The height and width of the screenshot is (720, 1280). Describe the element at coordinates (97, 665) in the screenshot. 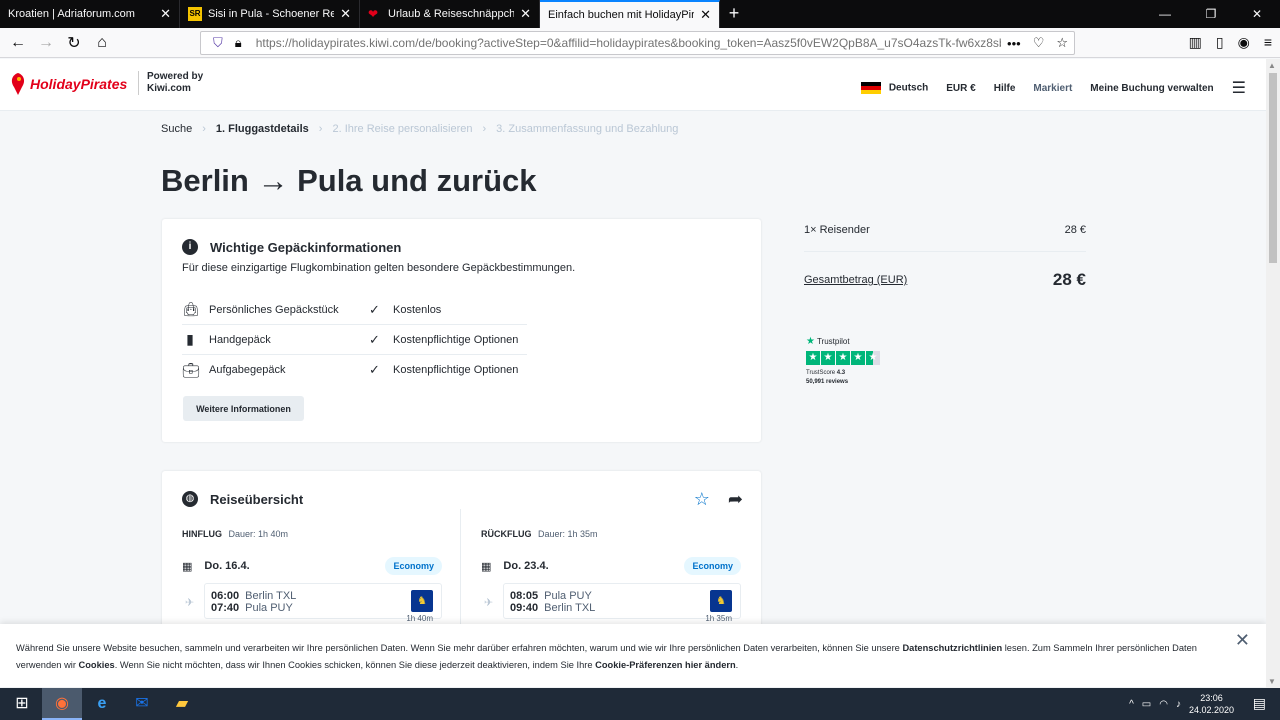

I see `cookies-link: Cookies` at that location.